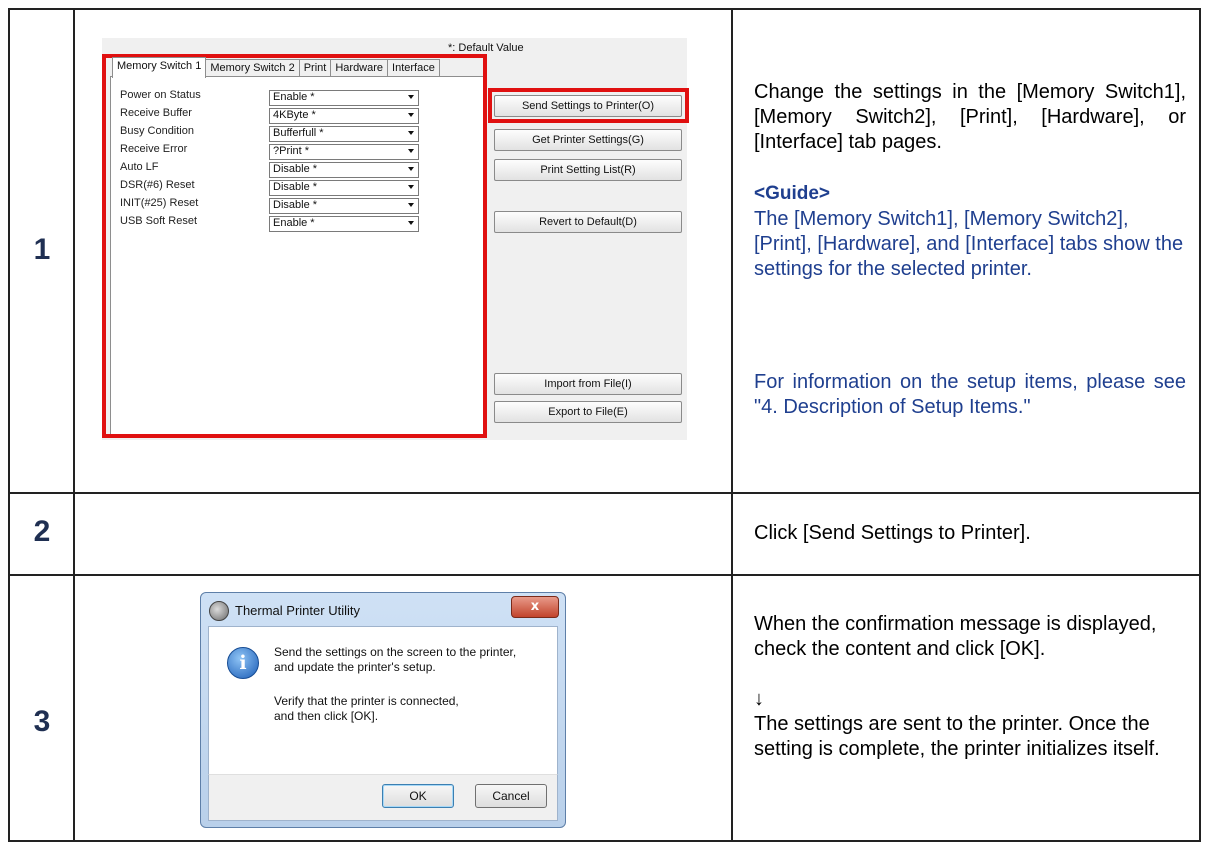 Image resolution: width=1208 pixels, height=844 pixels. What do you see at coordinates (535, 607) in the screenshot?
I see `close-button: x` at bounding box center [535, 607].